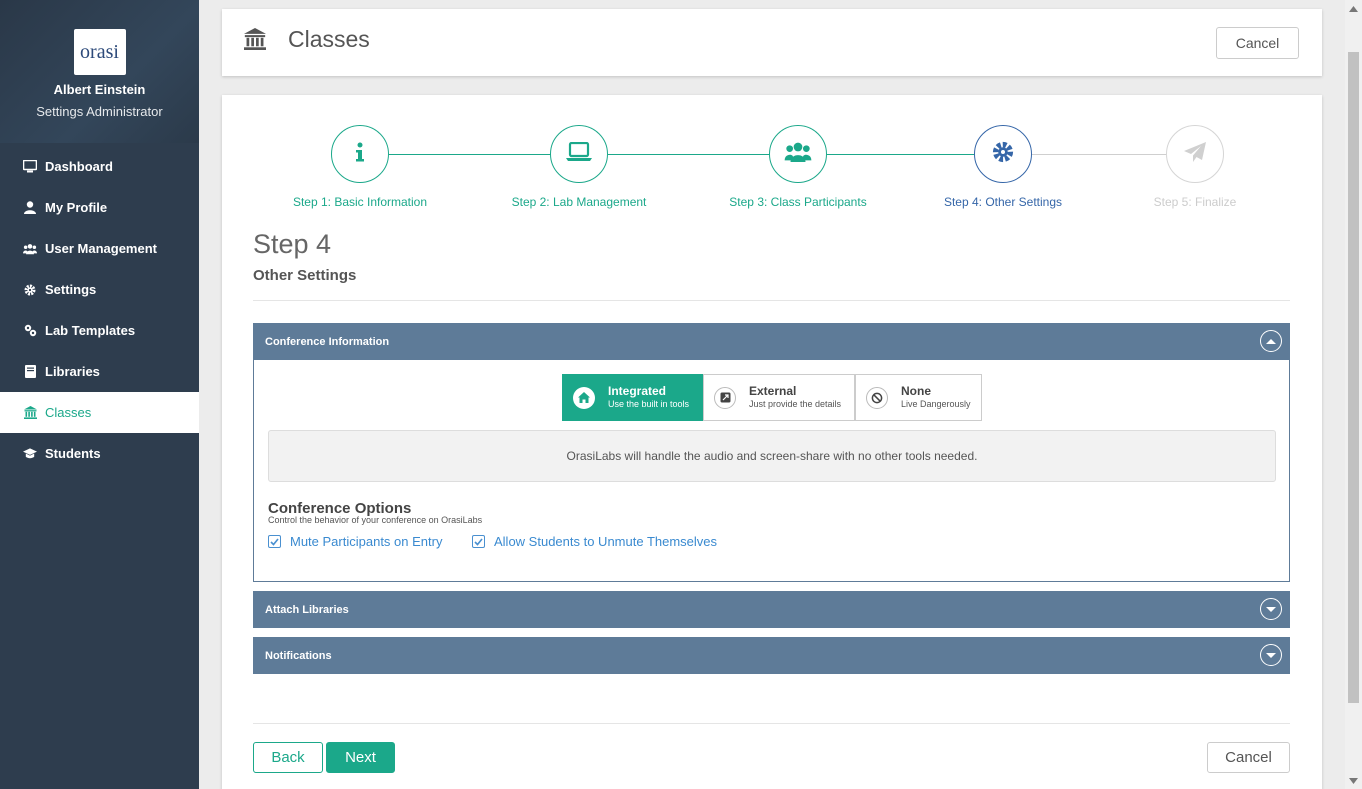 This screenshot has width=1362, height=789. I want to click on laptop-icon, so click(579, 154).